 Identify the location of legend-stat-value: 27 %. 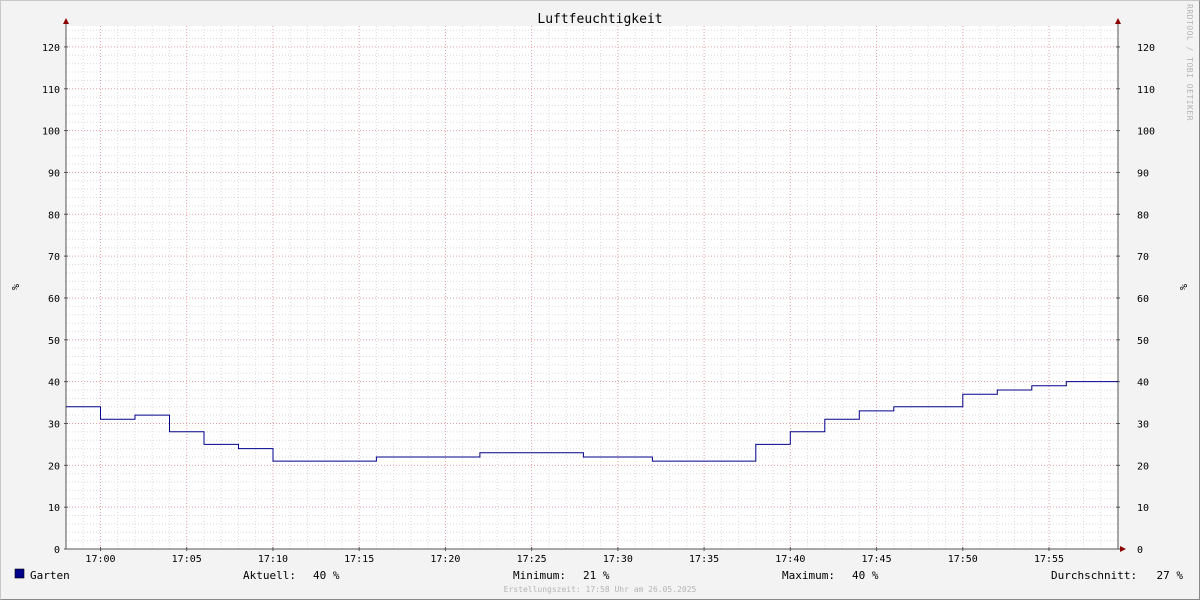
(1170, 575).